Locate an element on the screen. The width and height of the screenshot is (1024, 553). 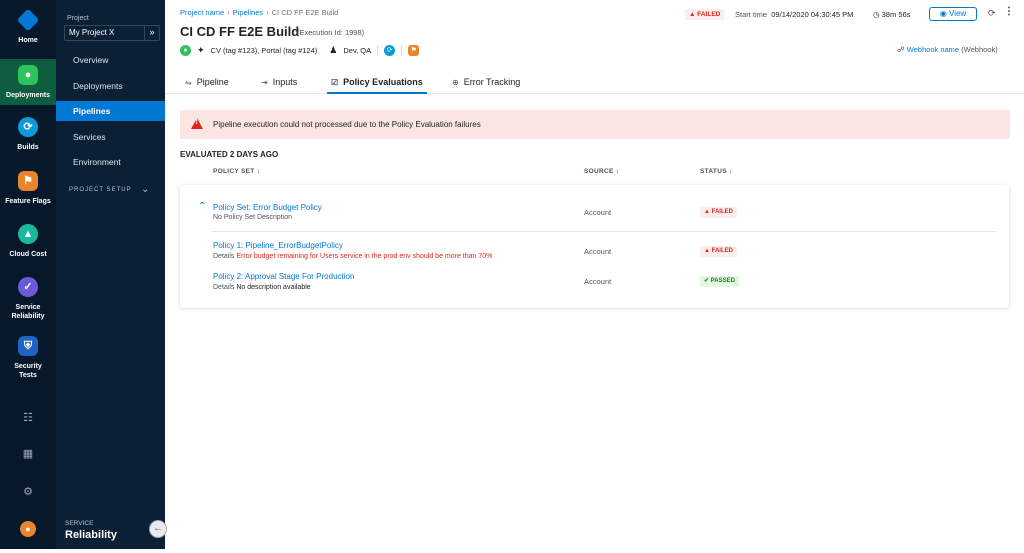
project-setup-toggle: PROJECT SETUP is located at coordinates (100, 190).